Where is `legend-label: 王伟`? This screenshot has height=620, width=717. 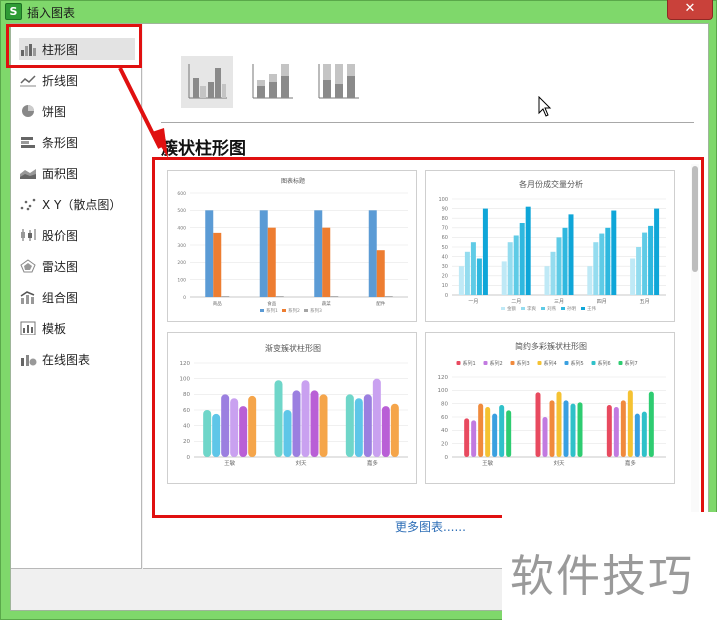 legend-label: 王伟 is located at coordinates (591, 308).